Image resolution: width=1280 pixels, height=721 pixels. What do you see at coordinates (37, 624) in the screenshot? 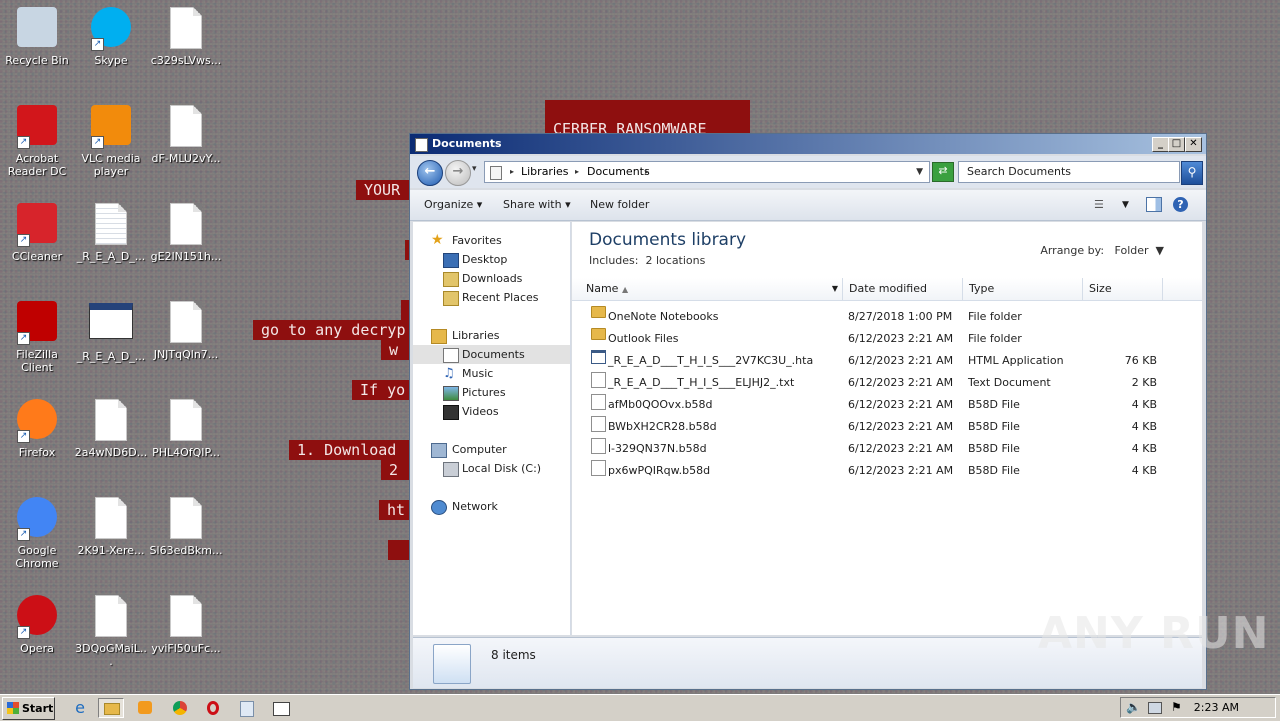
I see `desktop-icon: ↗ Opera` at bounding box center [37, 624].